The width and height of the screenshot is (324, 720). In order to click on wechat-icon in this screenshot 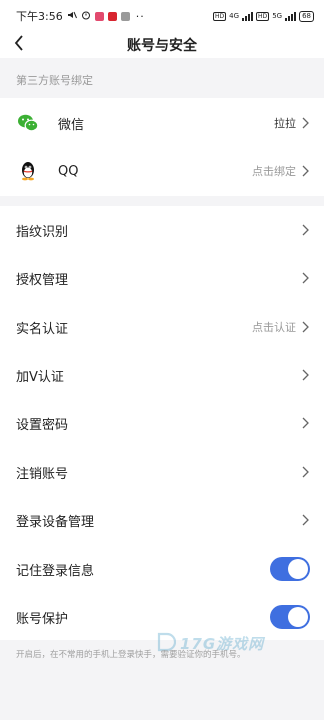, I will do `click(28, 123)`.